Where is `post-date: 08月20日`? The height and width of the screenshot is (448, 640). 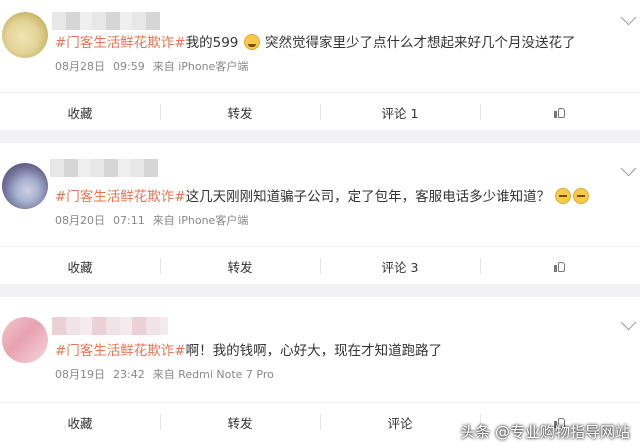 post-date: 08月20日 is located at coordinates (80, 220).